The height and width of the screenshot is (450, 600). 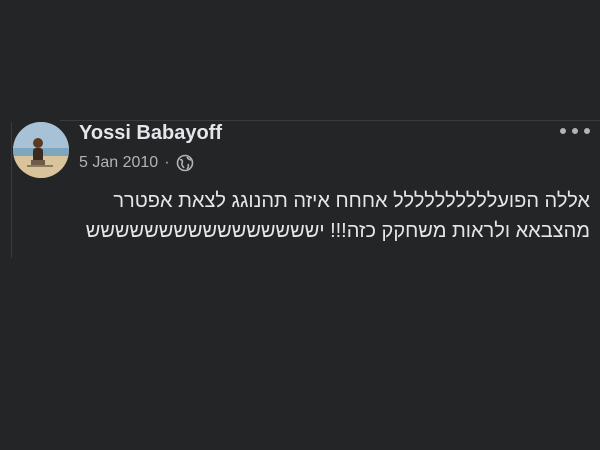 What do you see at coordinates (150, 133) in the screenshot?
I see `author-name: Yossi Babayoff` at bounding box center [150, 133].